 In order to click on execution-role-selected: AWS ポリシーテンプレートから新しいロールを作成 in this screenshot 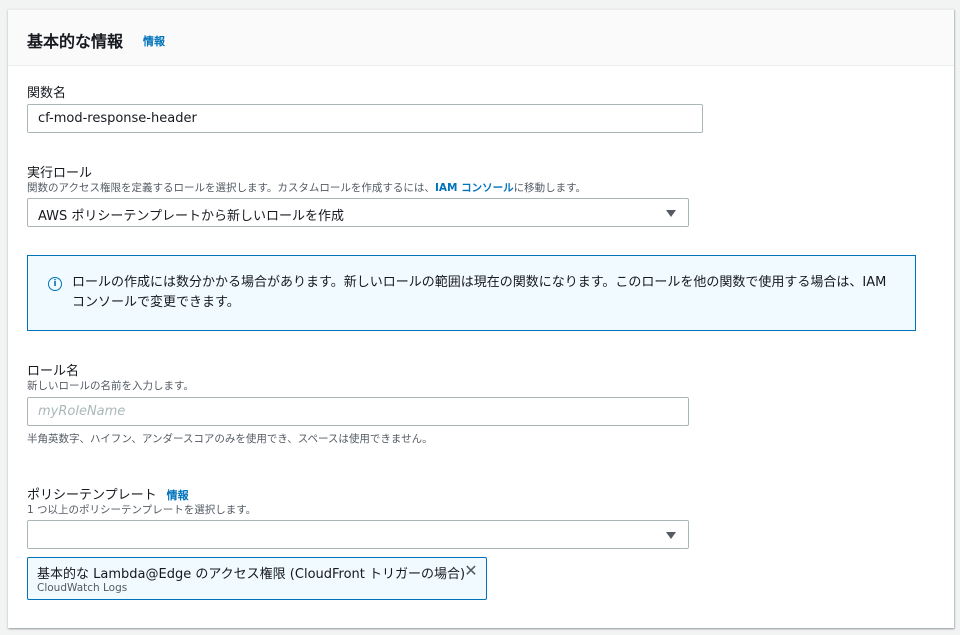, I will do `click(191, 216)`.